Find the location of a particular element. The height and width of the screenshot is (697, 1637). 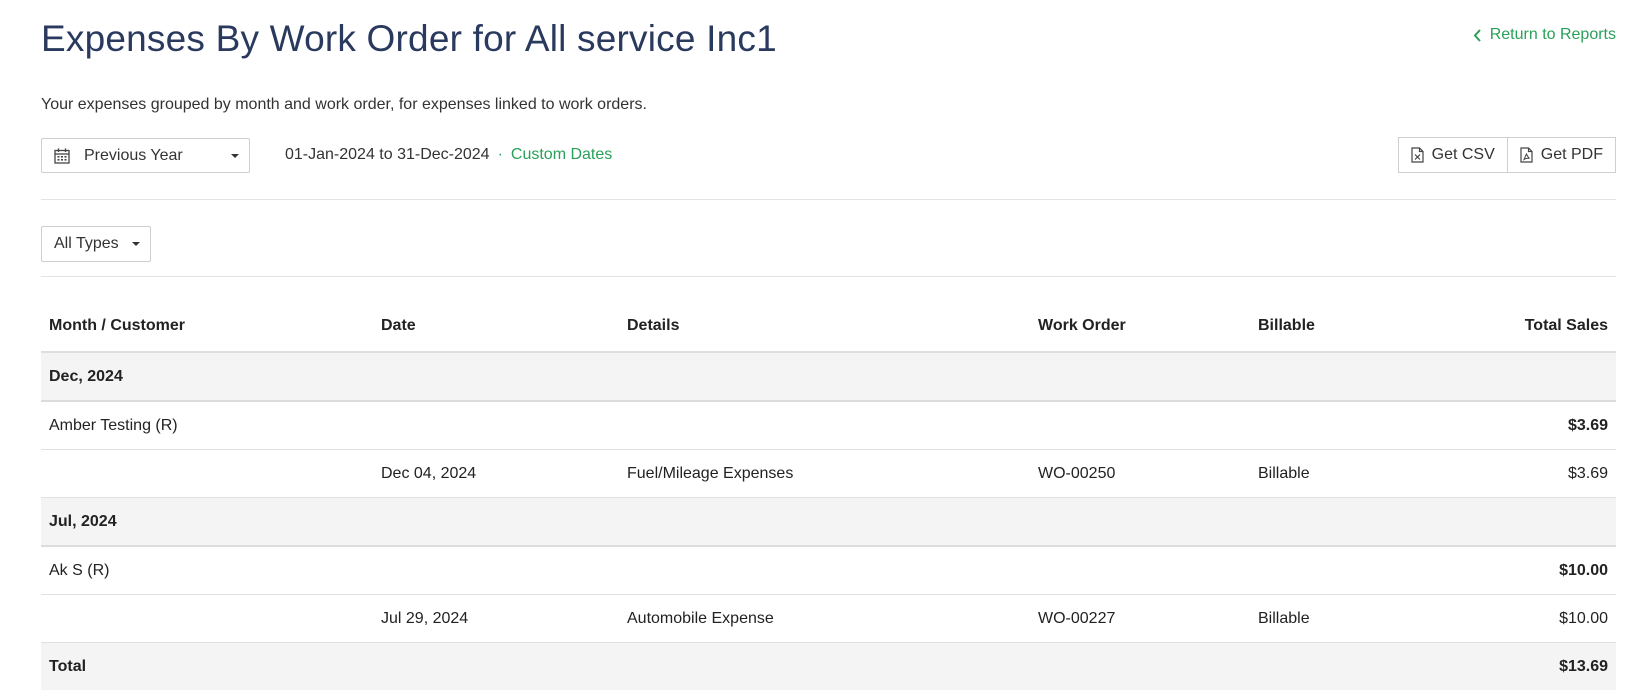

return-link-label: Return to Reports is located at coordinates (1552, 34).